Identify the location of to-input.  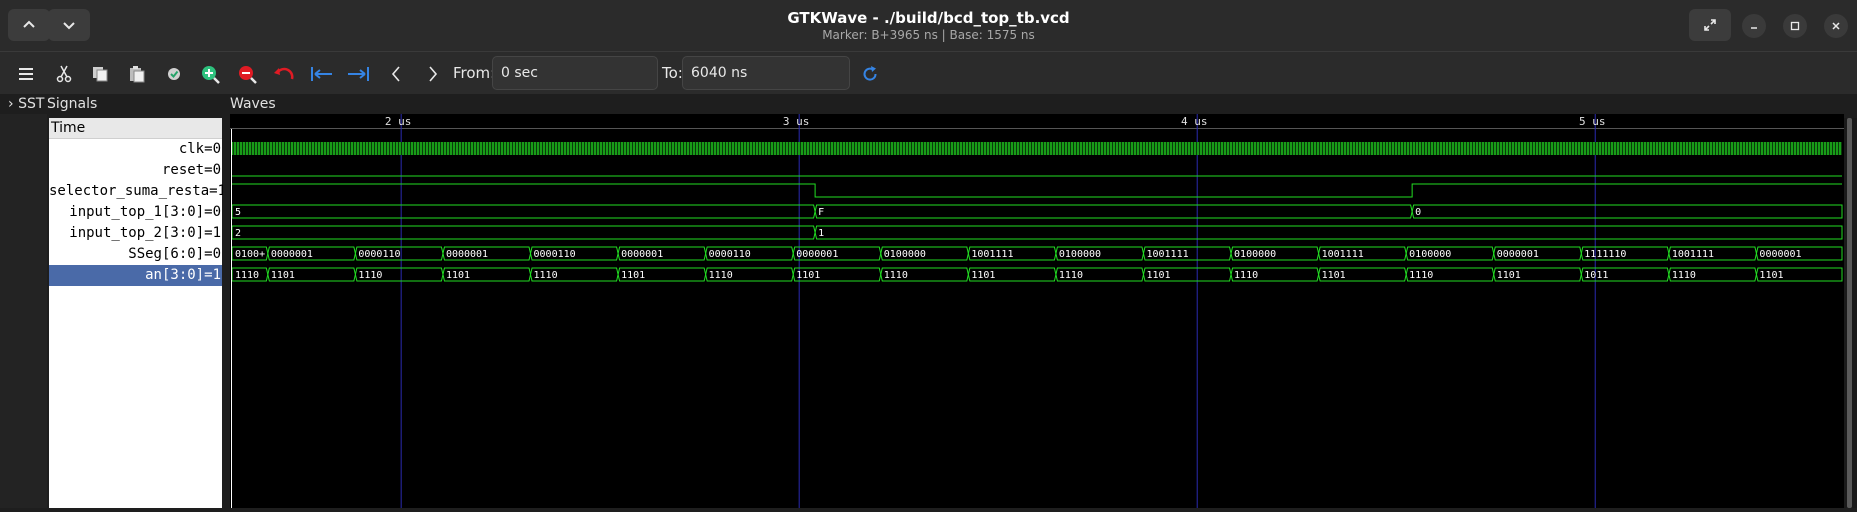
(766, 73).